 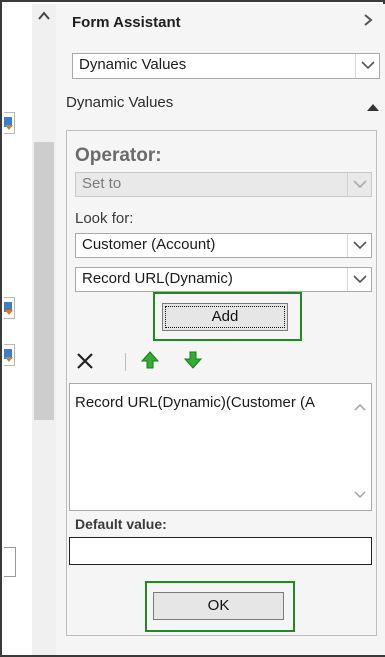 What do you see at coordinates (223, 402) in the screenshot?
I see `list-item: Record URL(Dynamic)(Customer (A` at bounding box center [223, 402].